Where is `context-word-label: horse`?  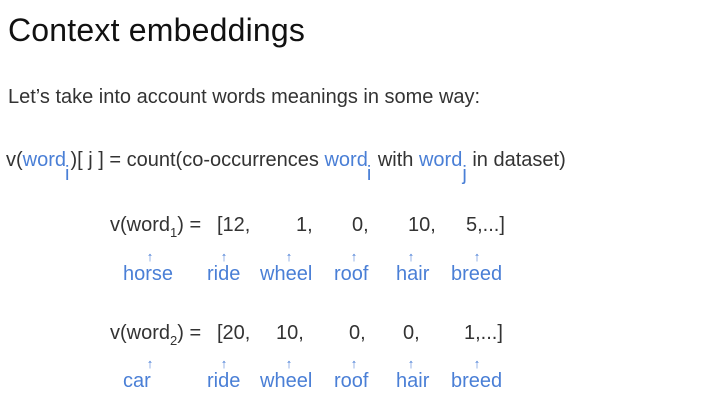
context-word-label: horse is located at coordinates (148, 274).